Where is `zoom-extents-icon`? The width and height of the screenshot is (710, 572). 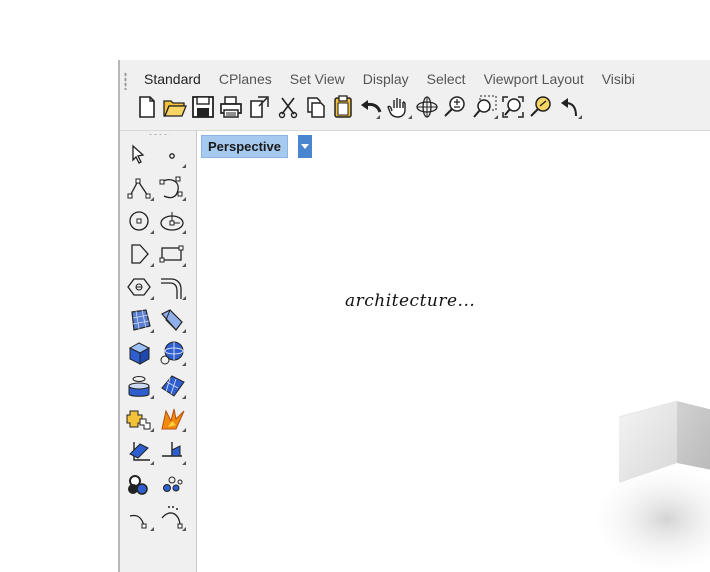 zoom-extents-icon is located at coordinates (513, 107).